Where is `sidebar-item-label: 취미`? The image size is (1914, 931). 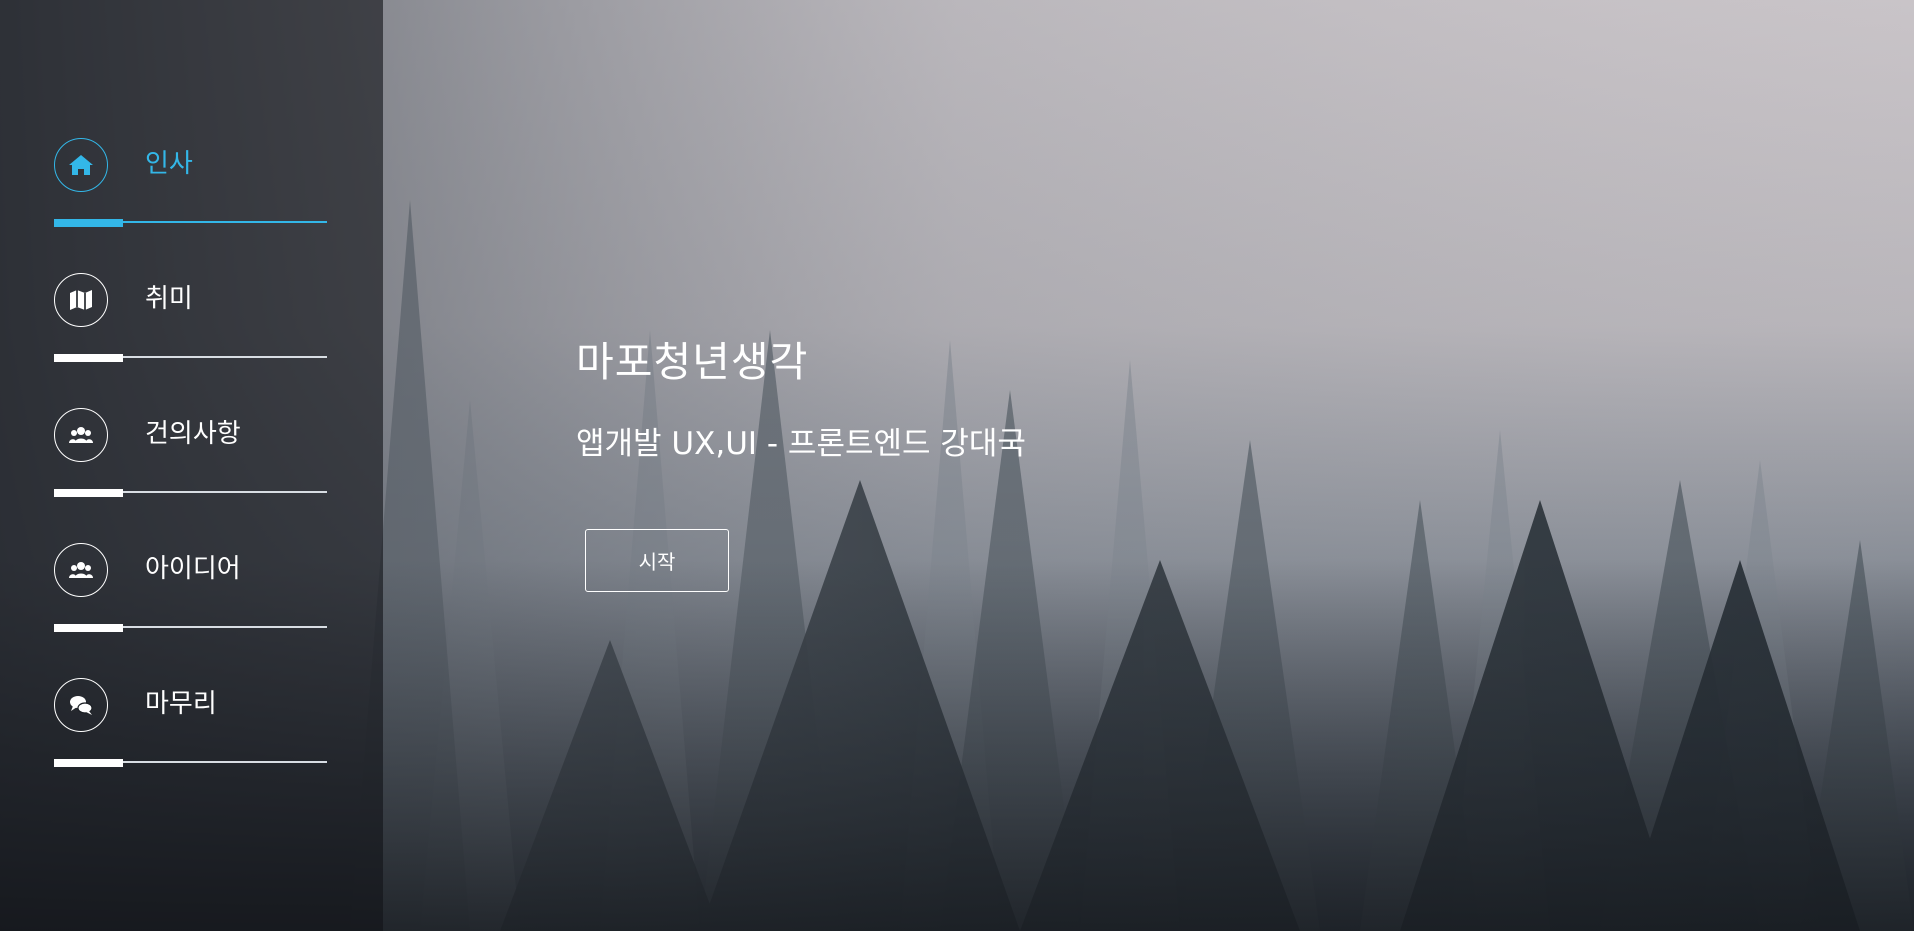
sidebar-item-label: 취미 is located at coordinates (169, 299).